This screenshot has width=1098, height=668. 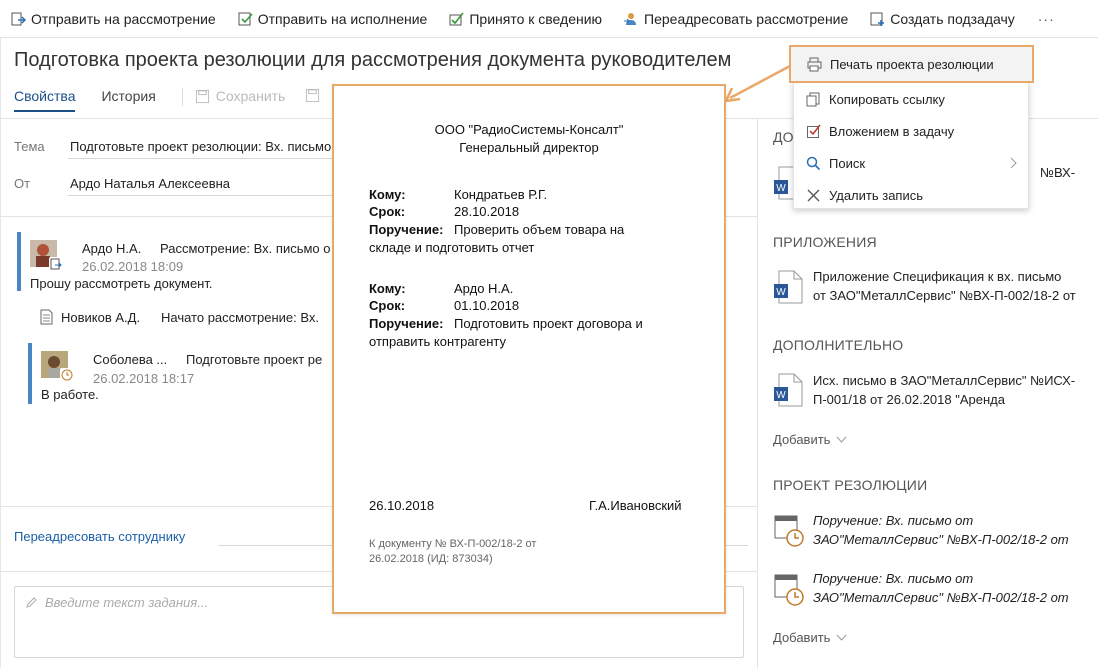 What do you see at coordinates (406, 323) in the screenshot?
I see `preview-task-label: Поручение:` at bounding box center [406, 323].